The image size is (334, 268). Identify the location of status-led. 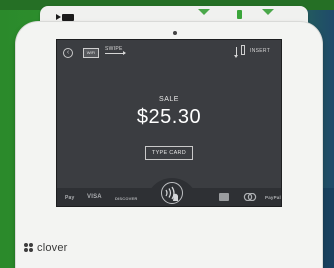
(239, 14).